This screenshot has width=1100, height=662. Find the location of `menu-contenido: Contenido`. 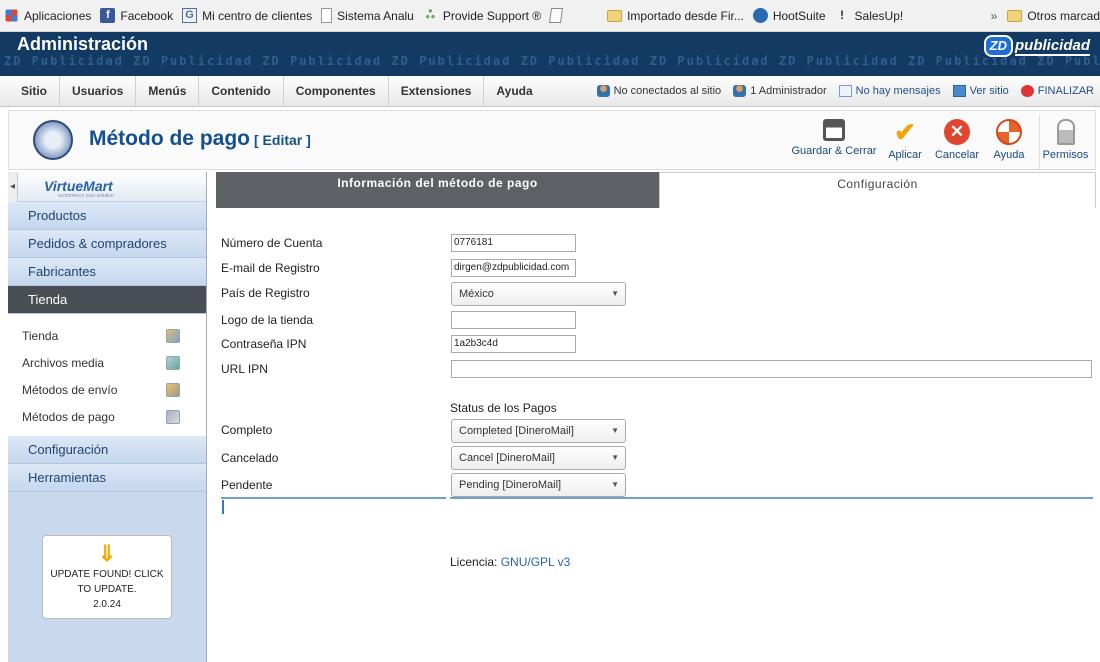

menu-contenido: Contenido is located at coordinates (241, 91).